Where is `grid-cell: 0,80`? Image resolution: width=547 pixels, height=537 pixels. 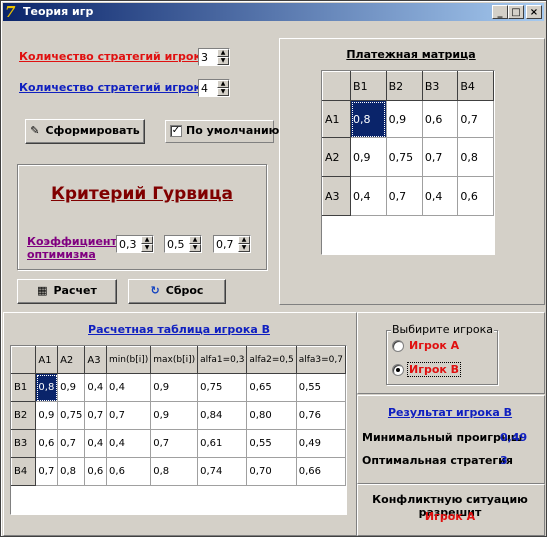
grid-cell: 0,80 is located at coordinates (271, 415).